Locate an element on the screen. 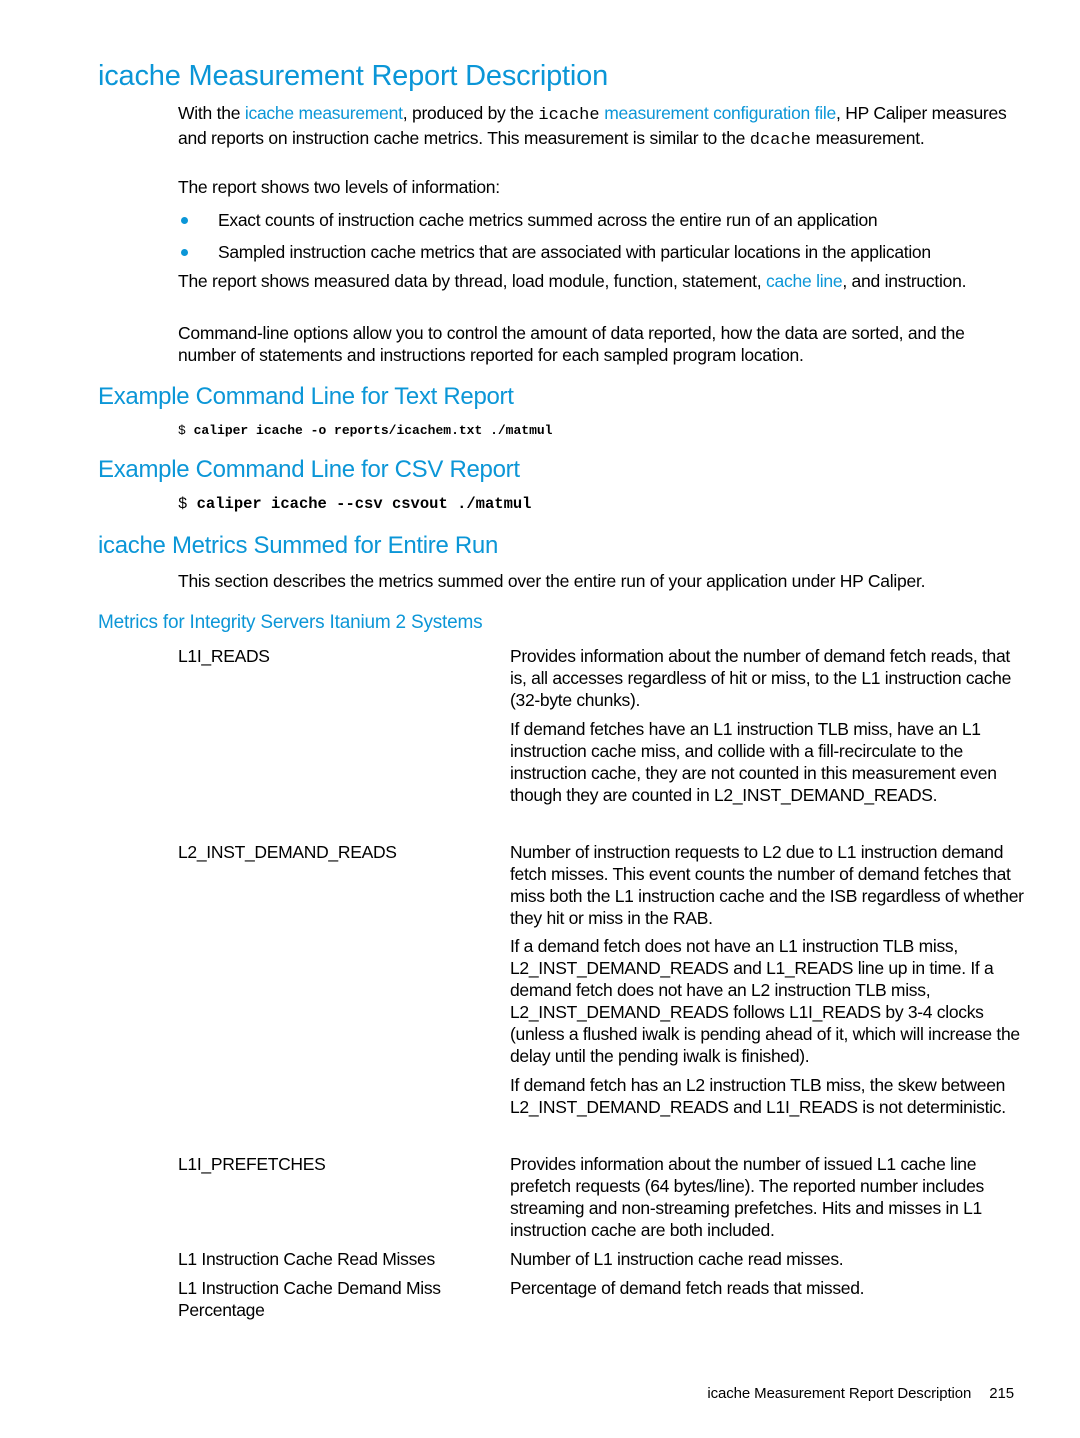 The width and height of the screenshot is (1080, 1438). page-number: 215 is located at coordinates (1001, 1393).